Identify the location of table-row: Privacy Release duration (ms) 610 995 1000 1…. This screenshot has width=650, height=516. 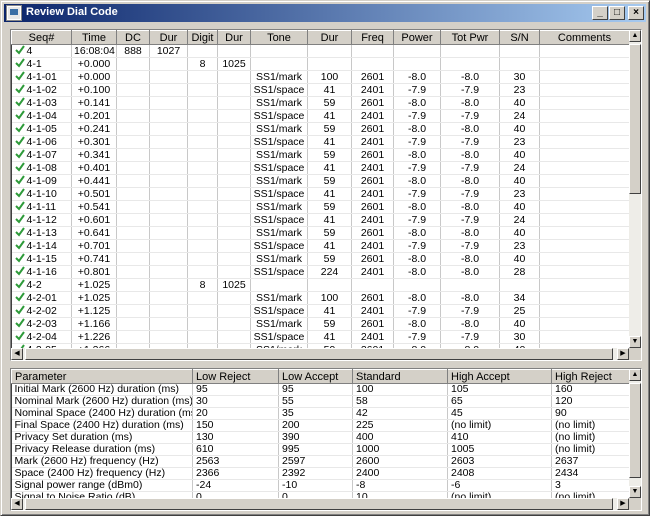
(320, 449).